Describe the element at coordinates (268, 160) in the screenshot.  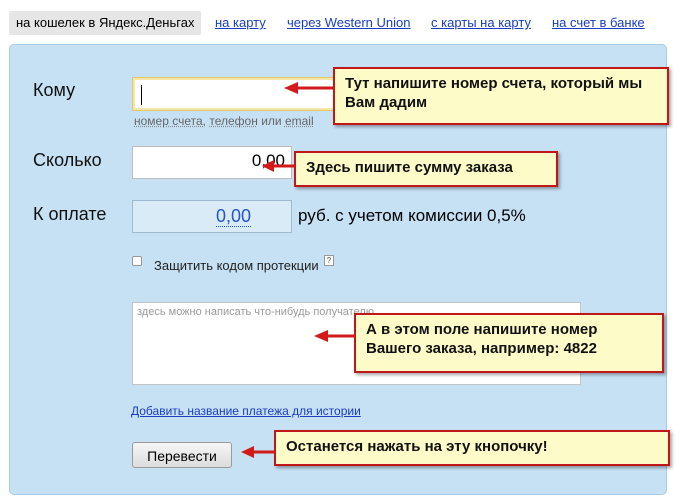
I see `amount-value: 0,00` at that location.